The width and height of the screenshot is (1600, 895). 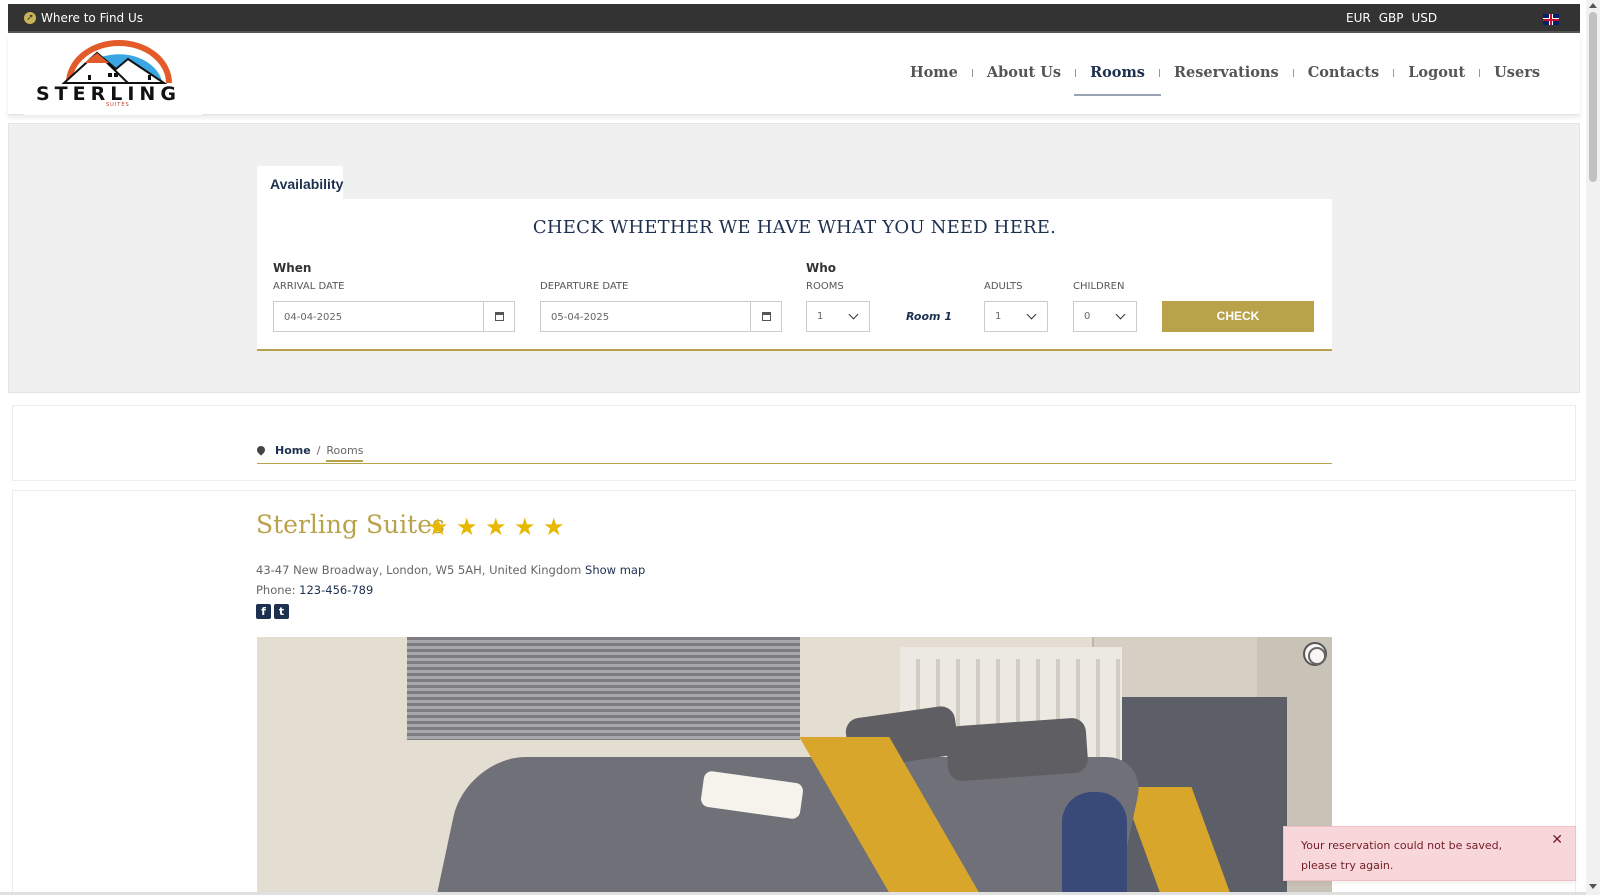 I want to click on rooms-select: 1, so click(x=838, y=316).